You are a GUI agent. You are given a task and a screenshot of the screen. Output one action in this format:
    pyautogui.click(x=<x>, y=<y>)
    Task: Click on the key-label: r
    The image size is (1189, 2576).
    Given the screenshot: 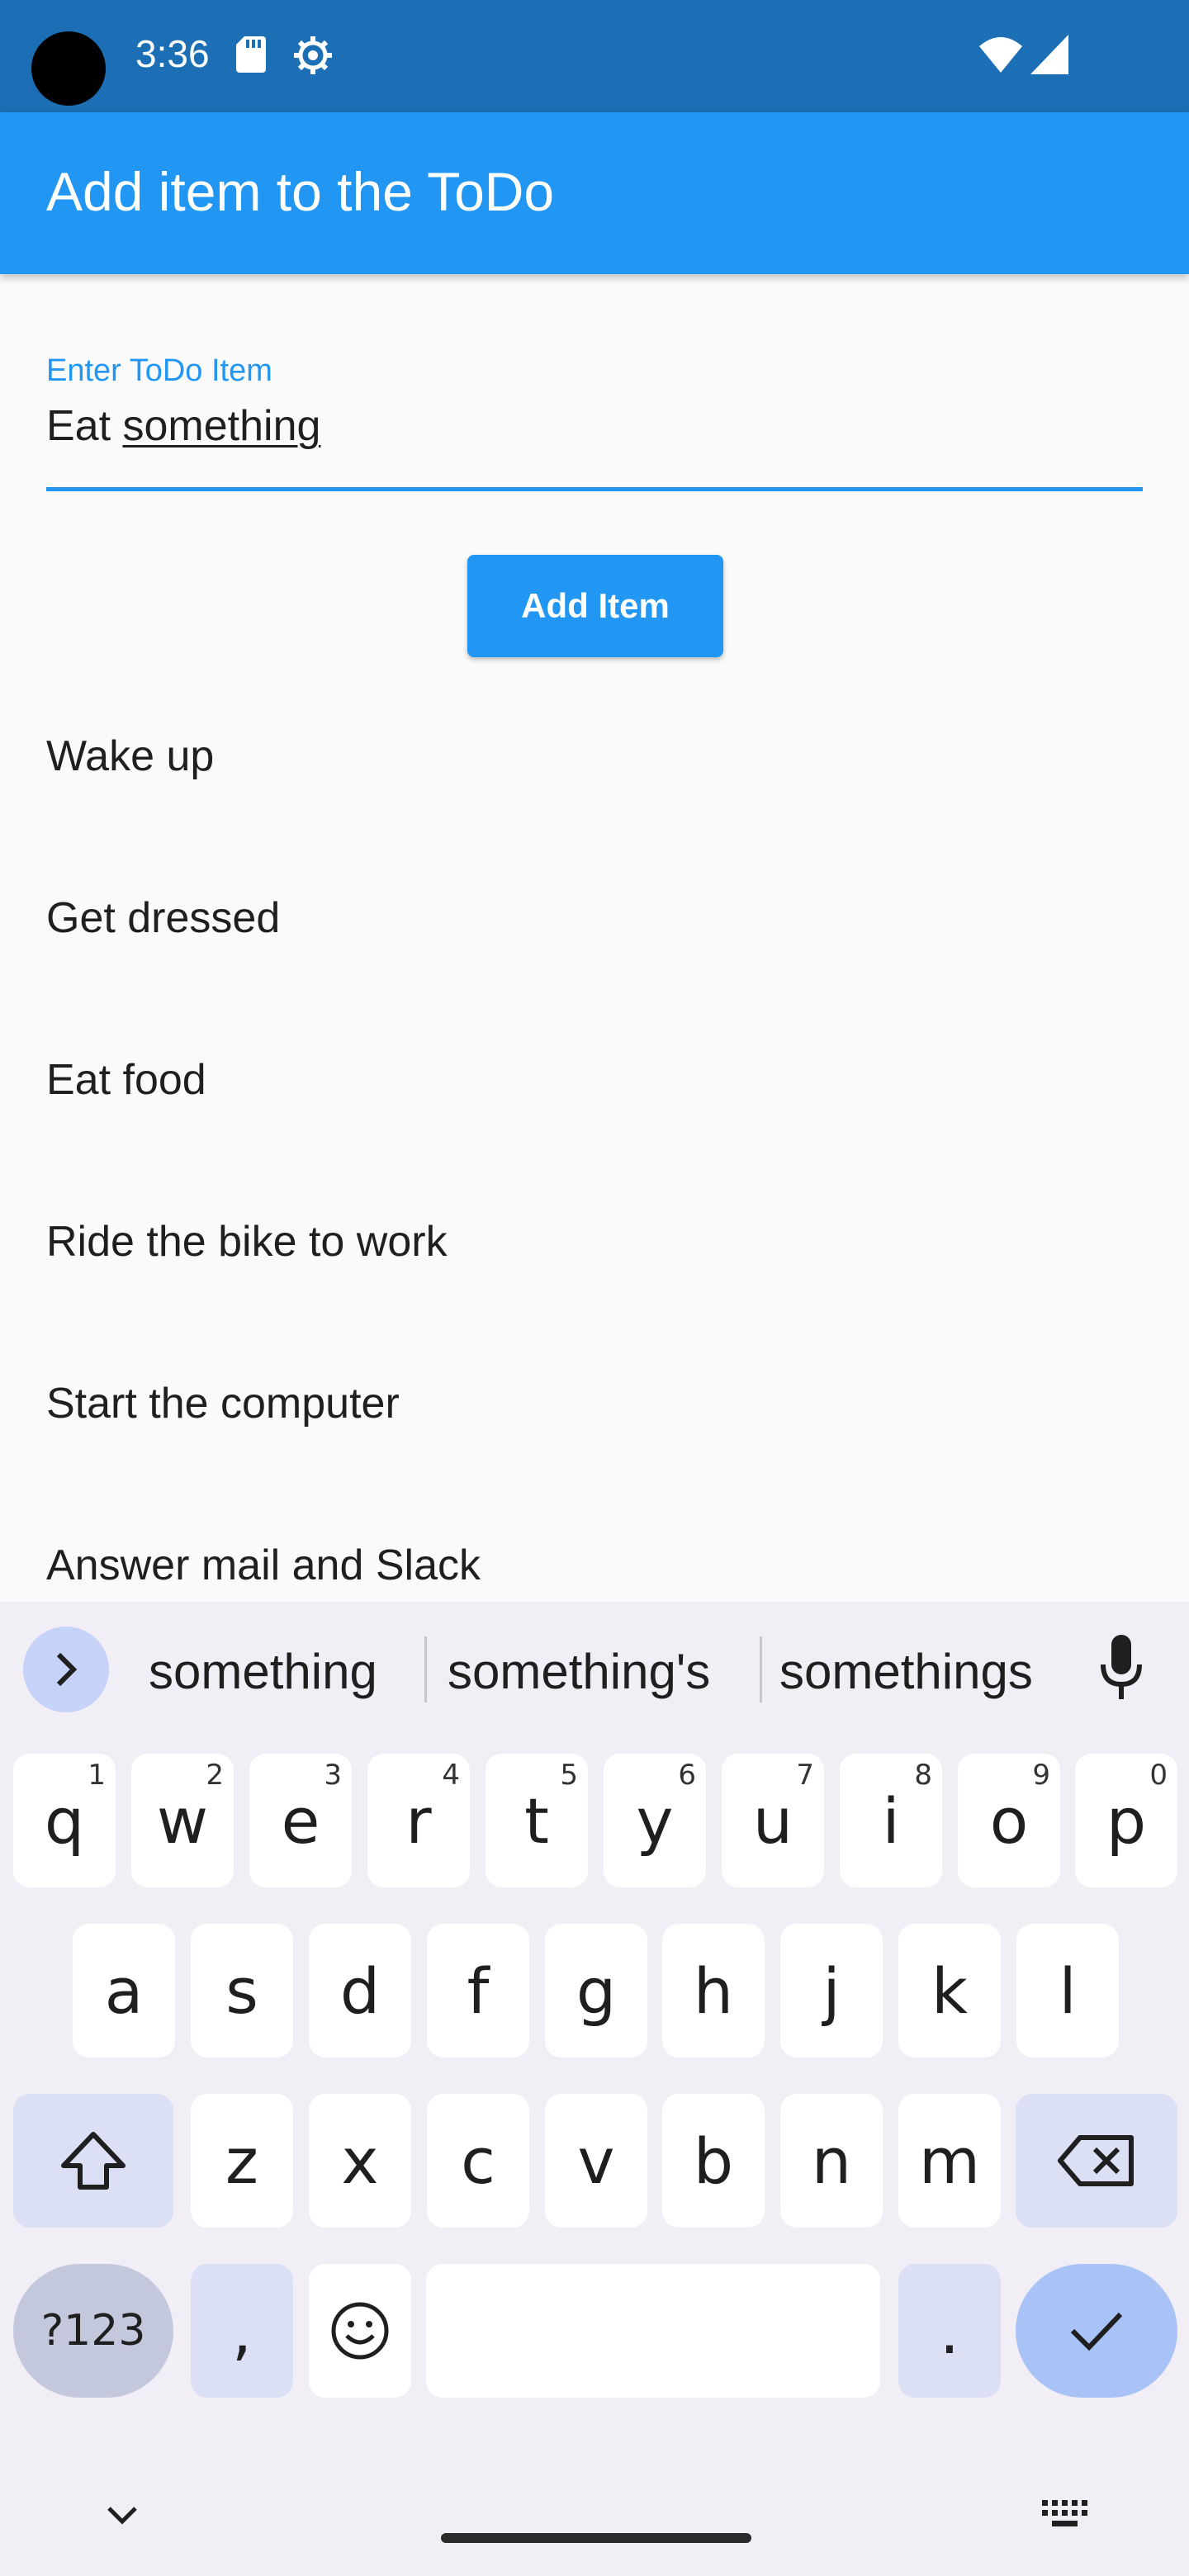 What is the action you would take?
    pyautogui.click(x=418, y=1820)
    